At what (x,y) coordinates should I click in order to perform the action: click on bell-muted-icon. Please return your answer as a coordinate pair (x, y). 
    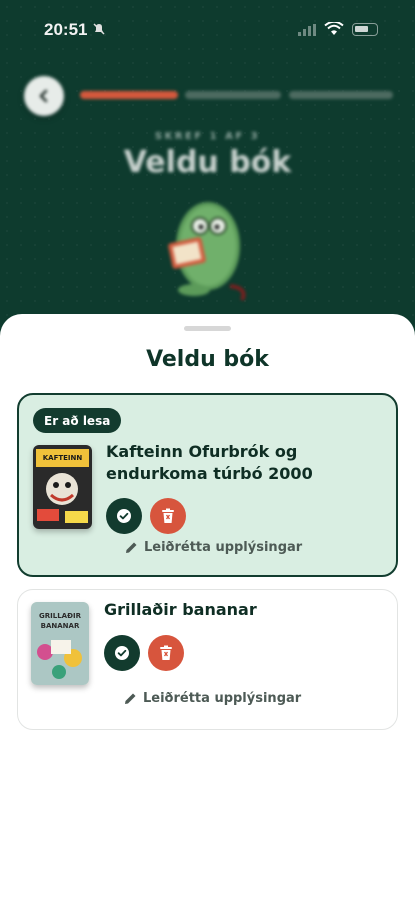
    Looking at the image, I should click on (99, 29).